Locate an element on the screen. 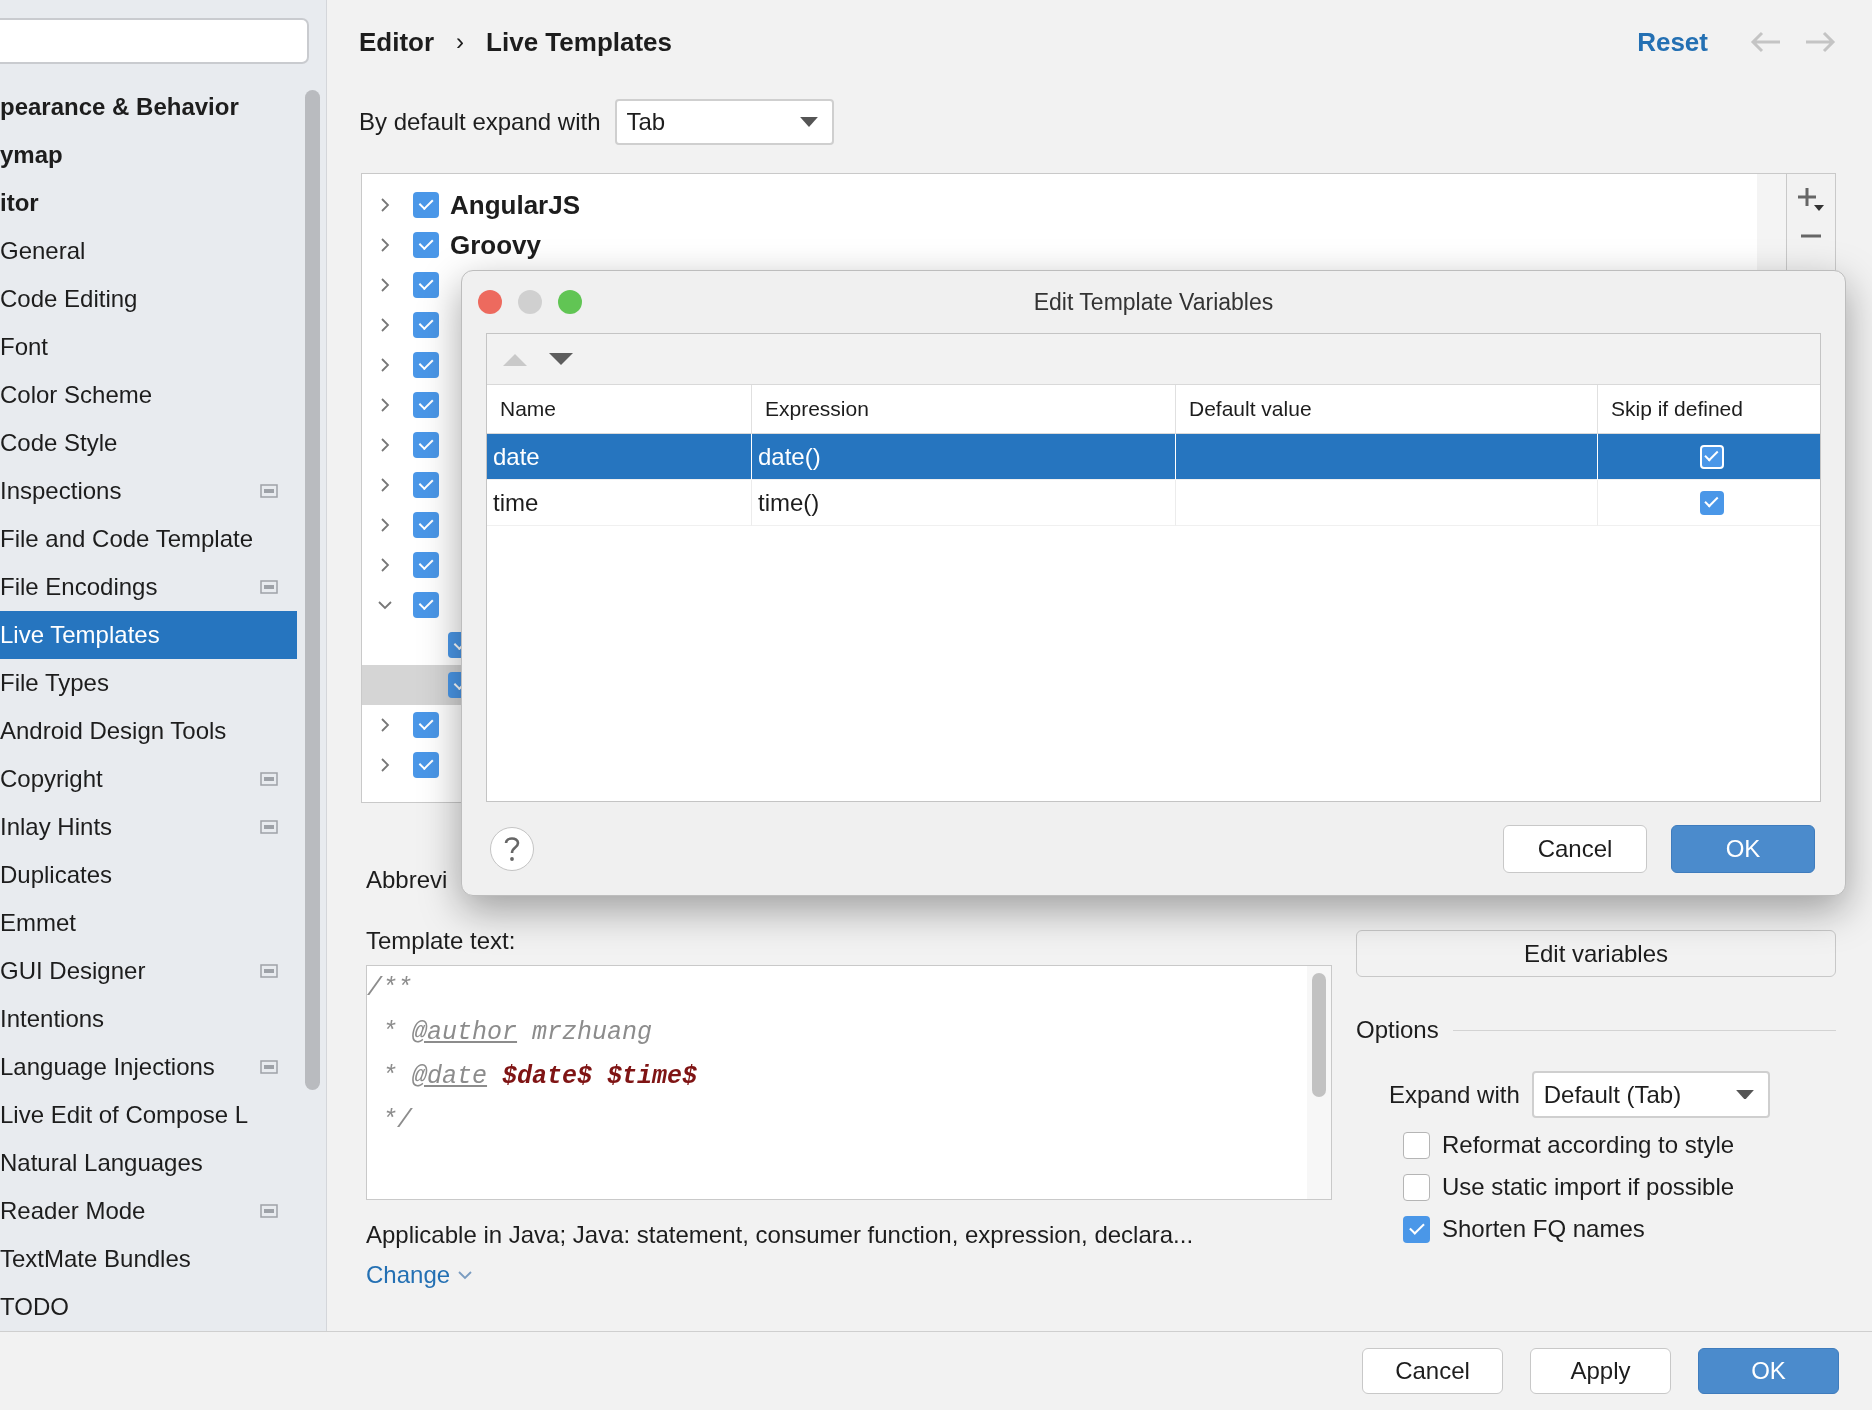  sidebar-item: itor is located at coordinates (148, 203).